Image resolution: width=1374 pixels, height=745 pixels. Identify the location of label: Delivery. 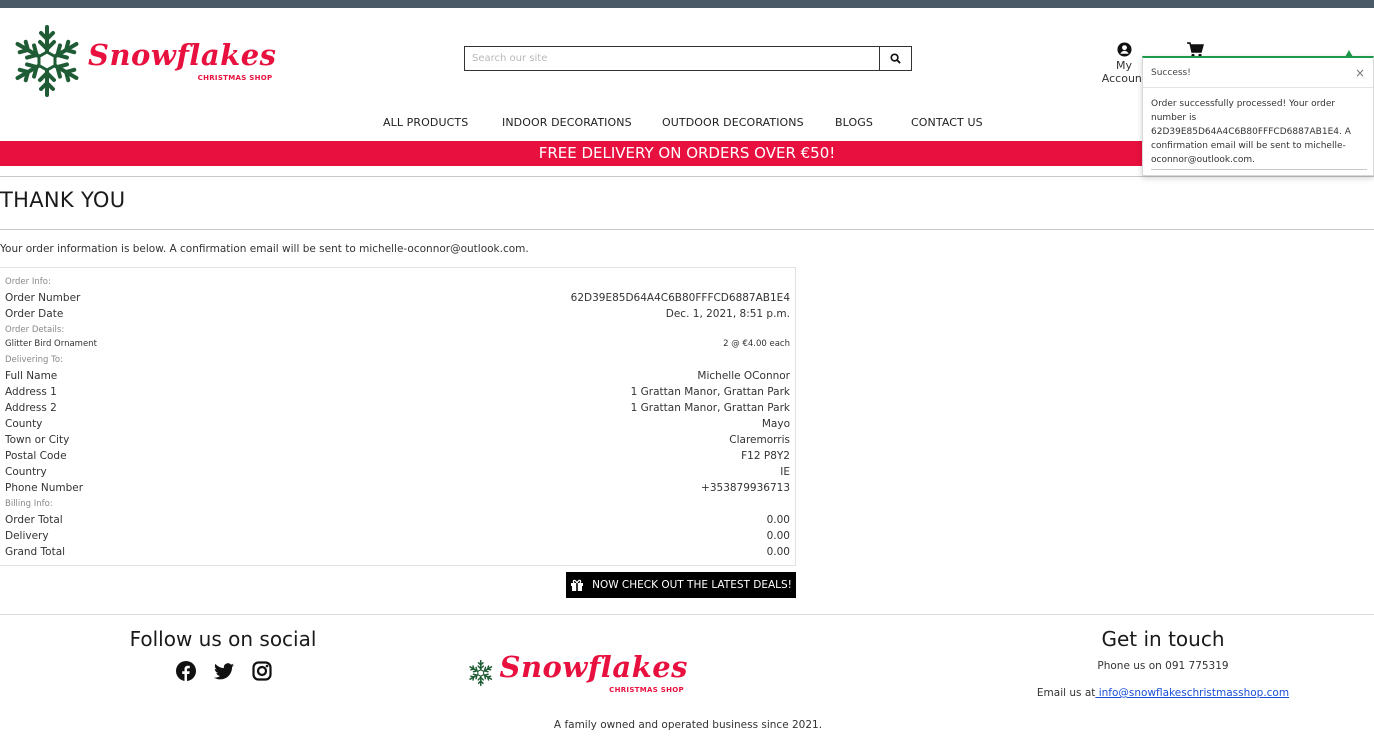
(27, 536).